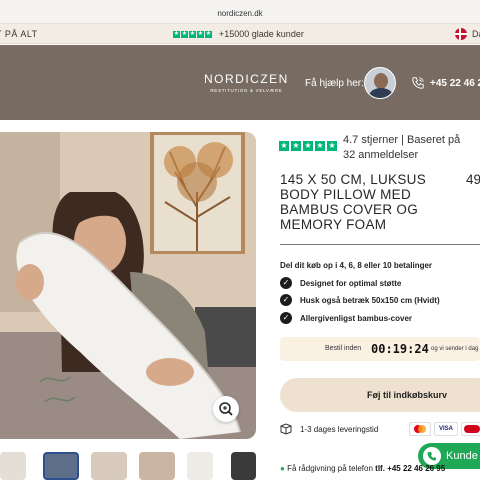 Image resolution: width=480 pixels, height=480 pixels. I want to click on benefit-text: Allergivenligst bambus-cover, so click(356, 318).